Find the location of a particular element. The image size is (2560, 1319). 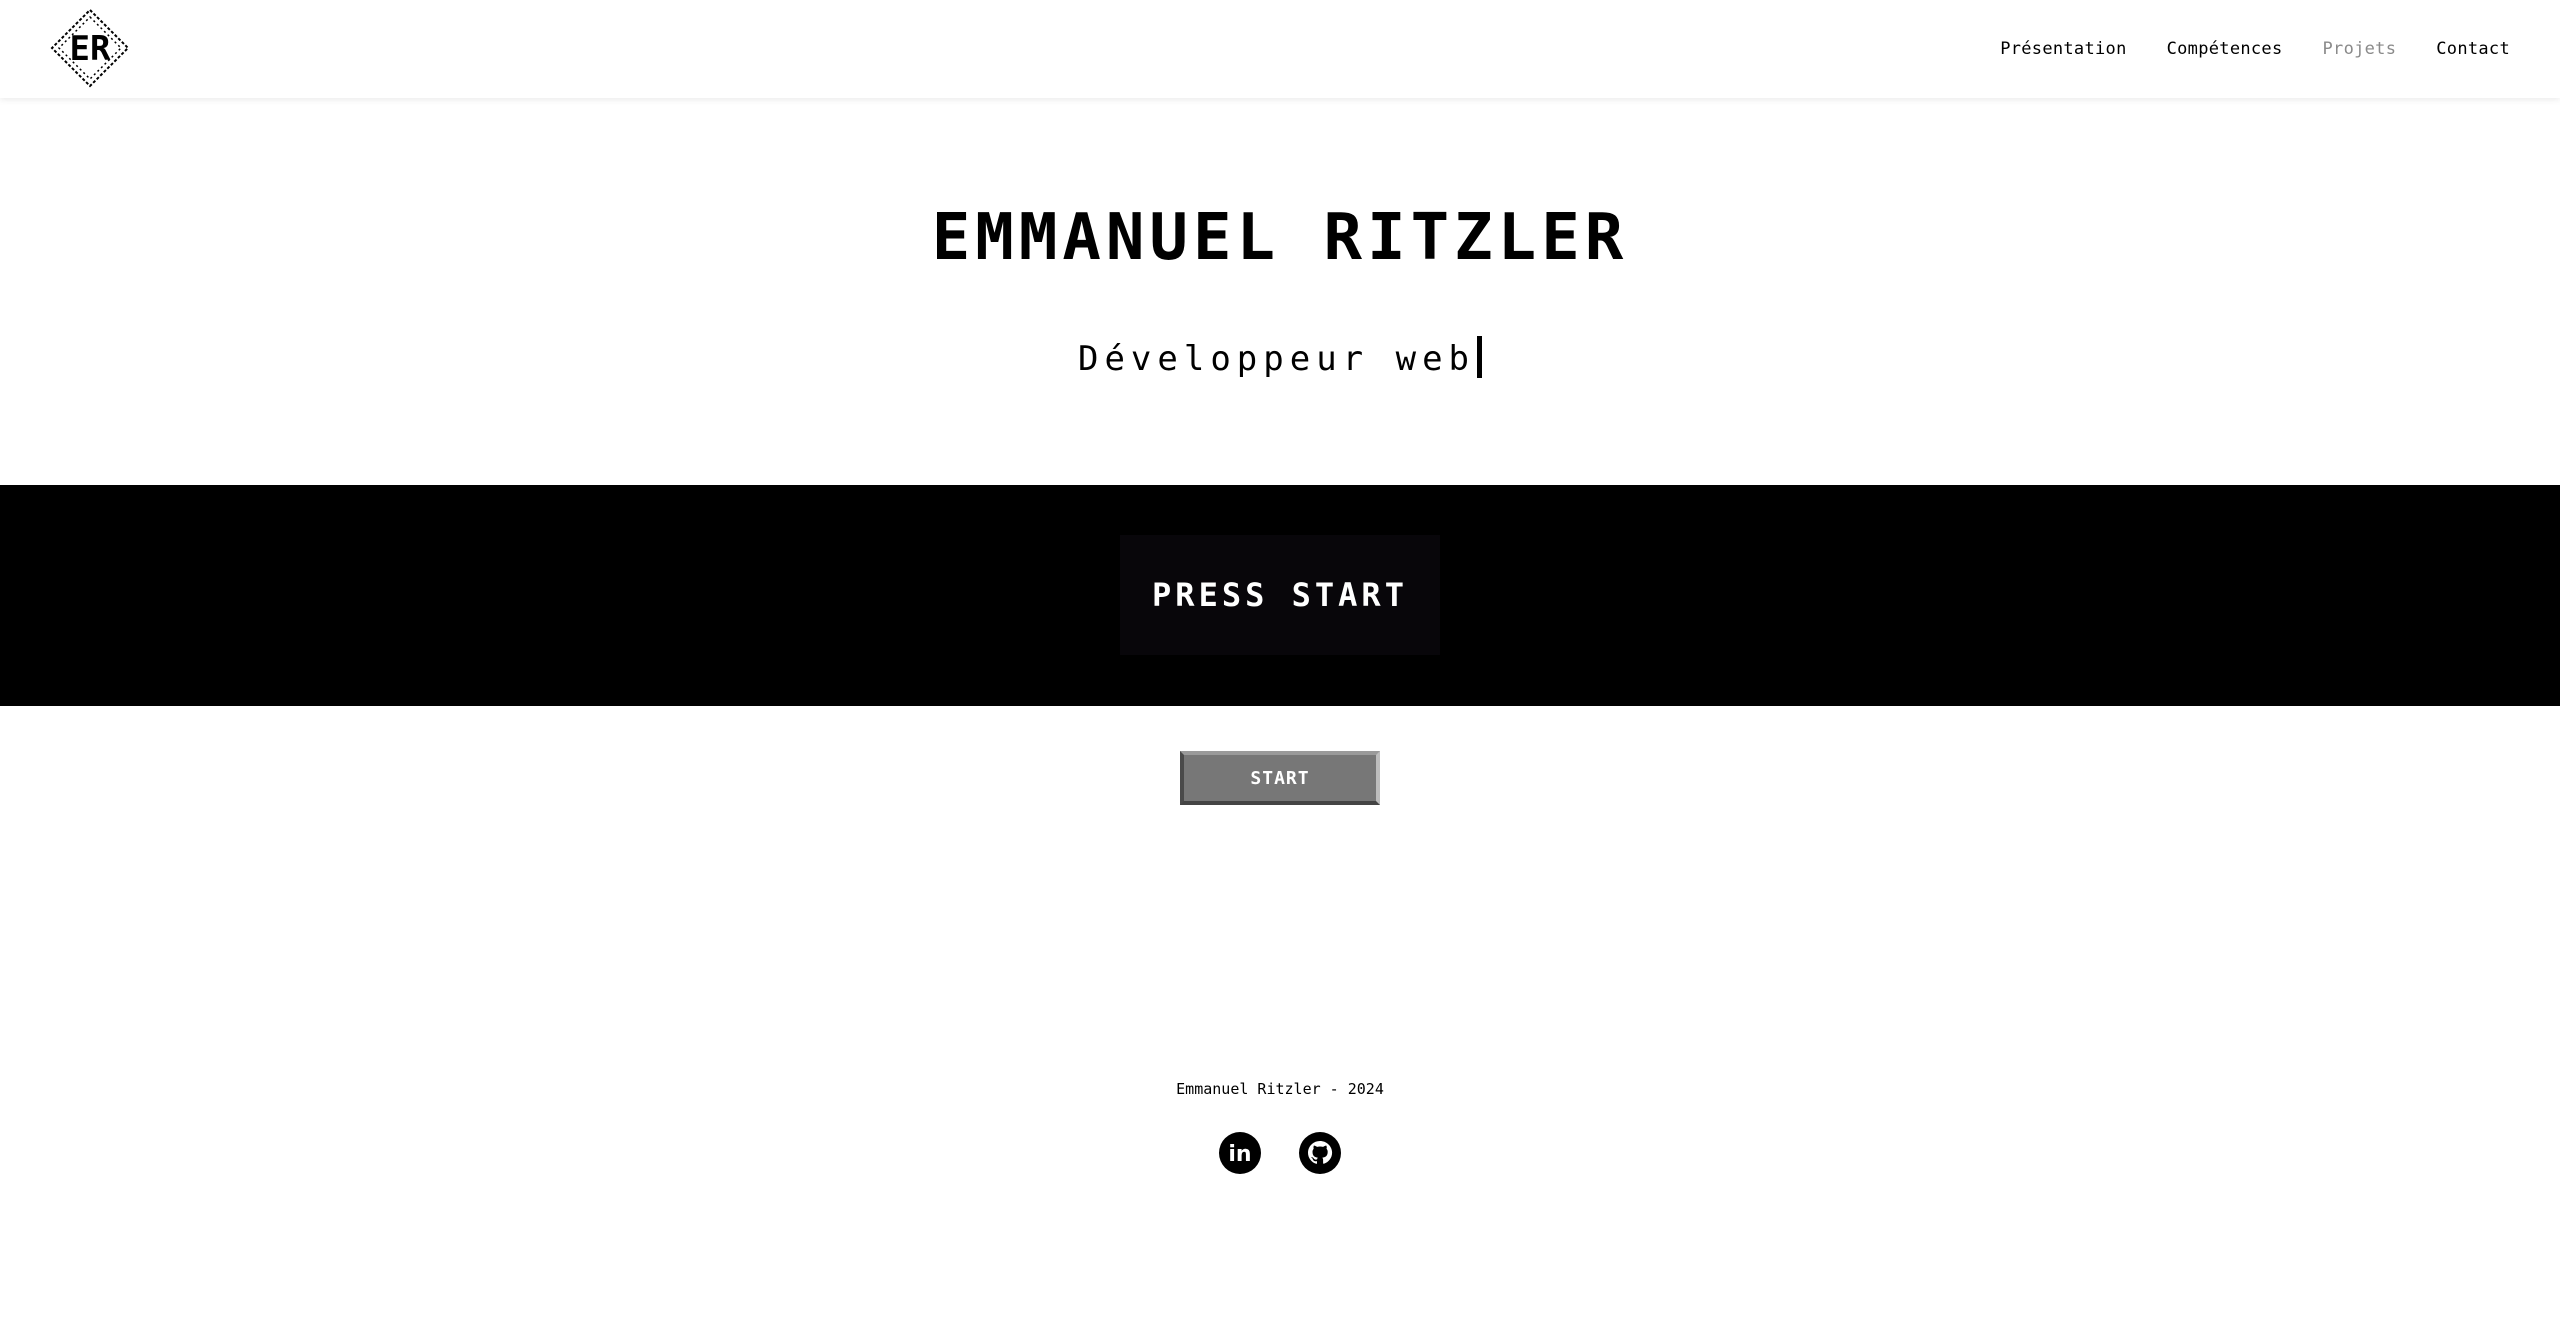

github-link is located at coordinates (1320, 1153).